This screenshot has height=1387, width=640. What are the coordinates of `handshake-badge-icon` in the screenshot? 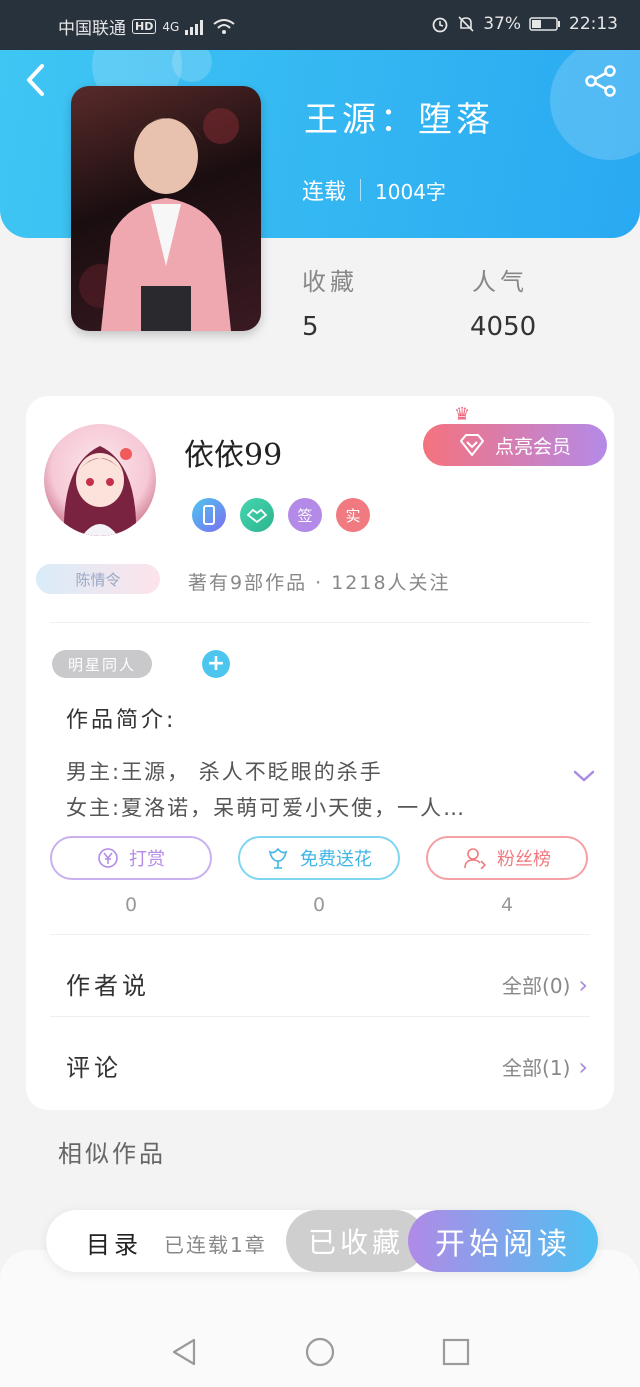 It's located at (257, 515).